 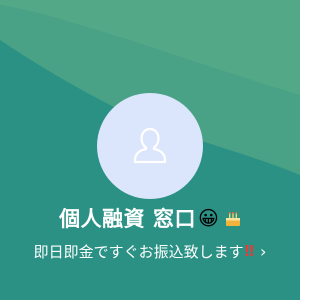 I want to click on profile-avatar, so click(x=150, y=146).